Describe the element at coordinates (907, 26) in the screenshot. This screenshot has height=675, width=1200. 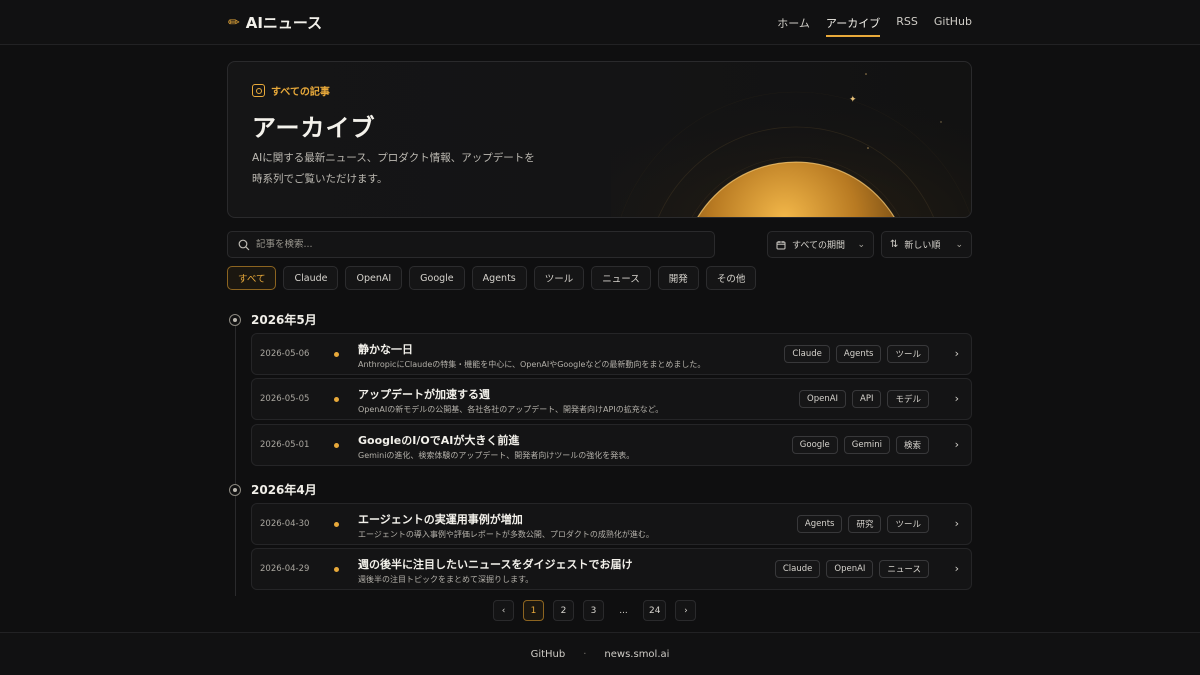
I see `nav-rss: RSS` at that location.